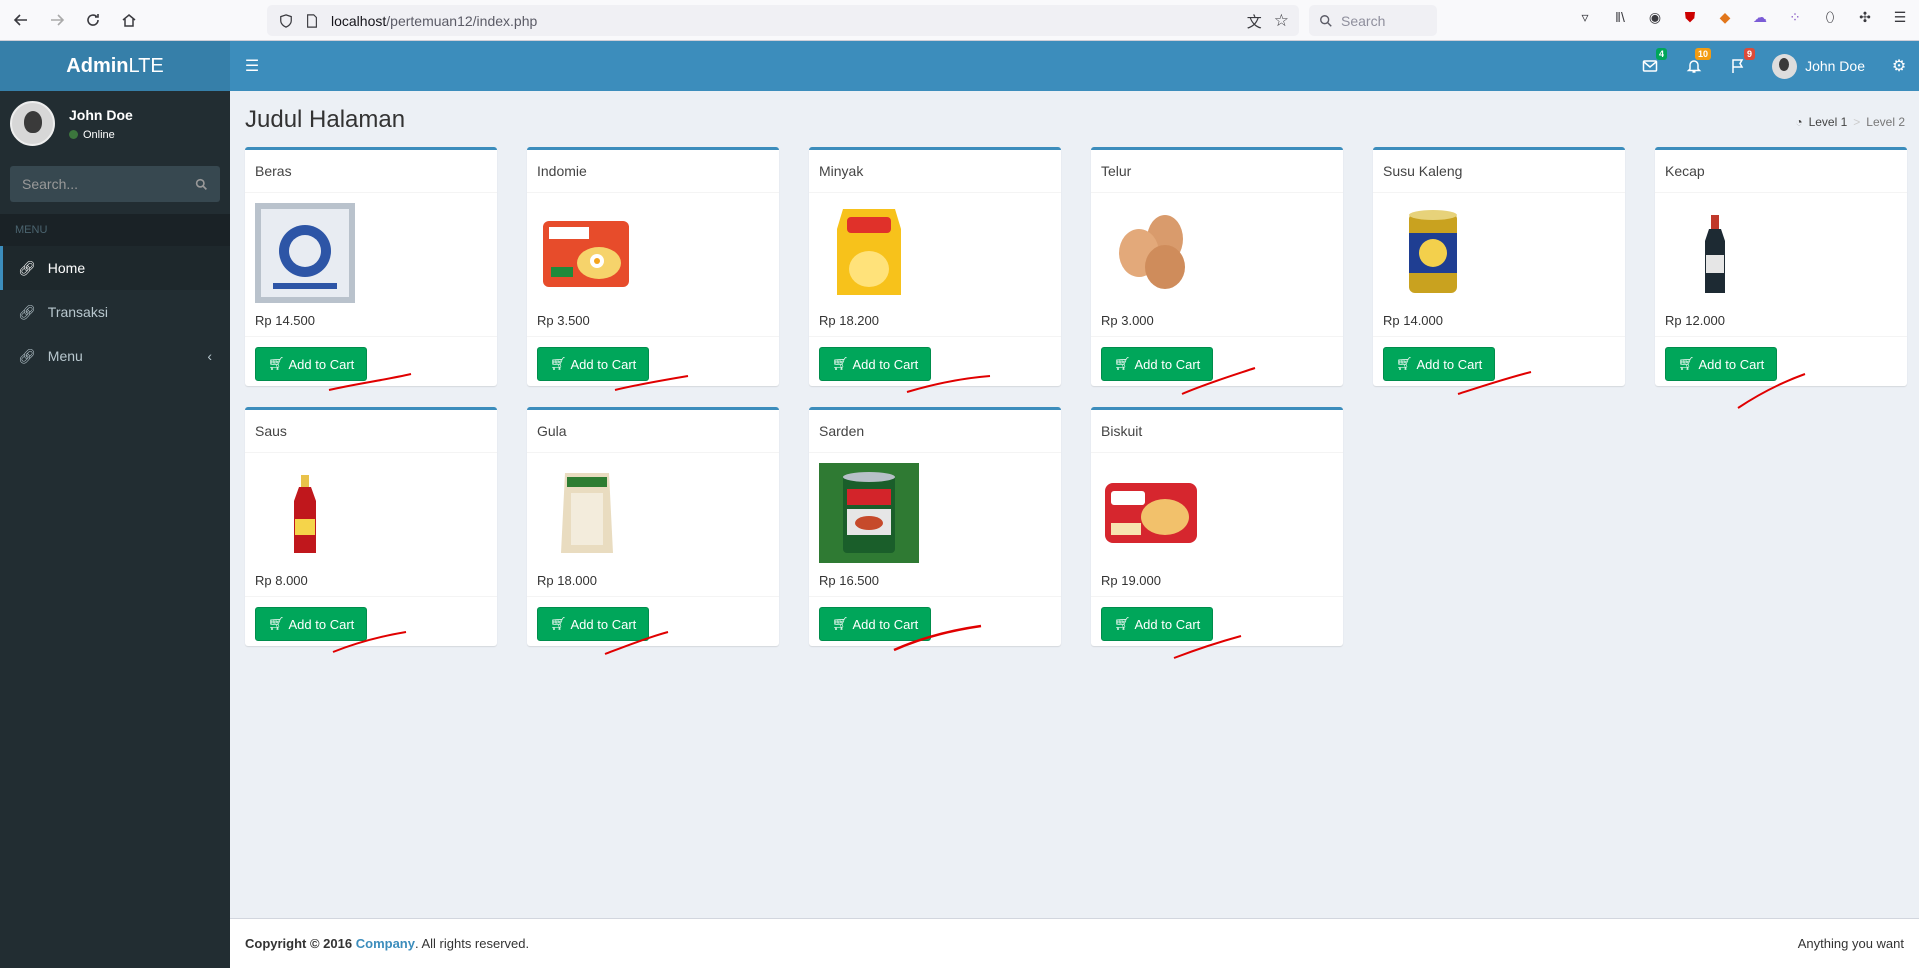 Image resolution: width=1919 pixels, height=968 pixels. What do you see at coordinates (783, 20) in the screenshot?
I see `address-bar: localhost/pertemuan12/index.php 文 ☆` at bounding box center [783, 20].